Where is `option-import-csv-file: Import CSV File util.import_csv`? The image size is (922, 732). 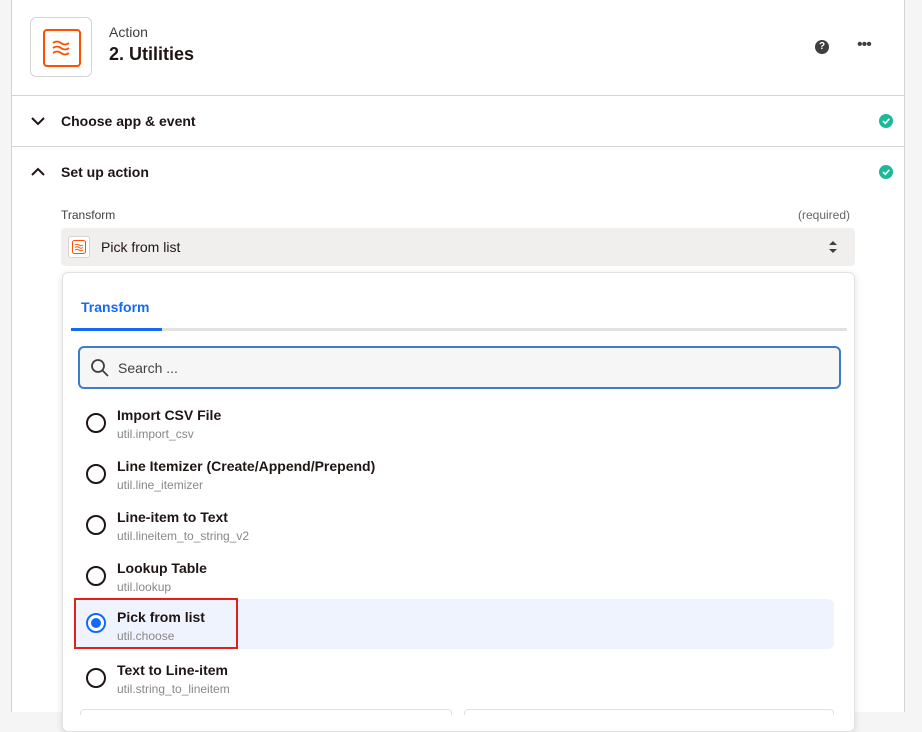
option-import-csv-file: Import CSV File util.import_csv is located at coordinates (455, 426).